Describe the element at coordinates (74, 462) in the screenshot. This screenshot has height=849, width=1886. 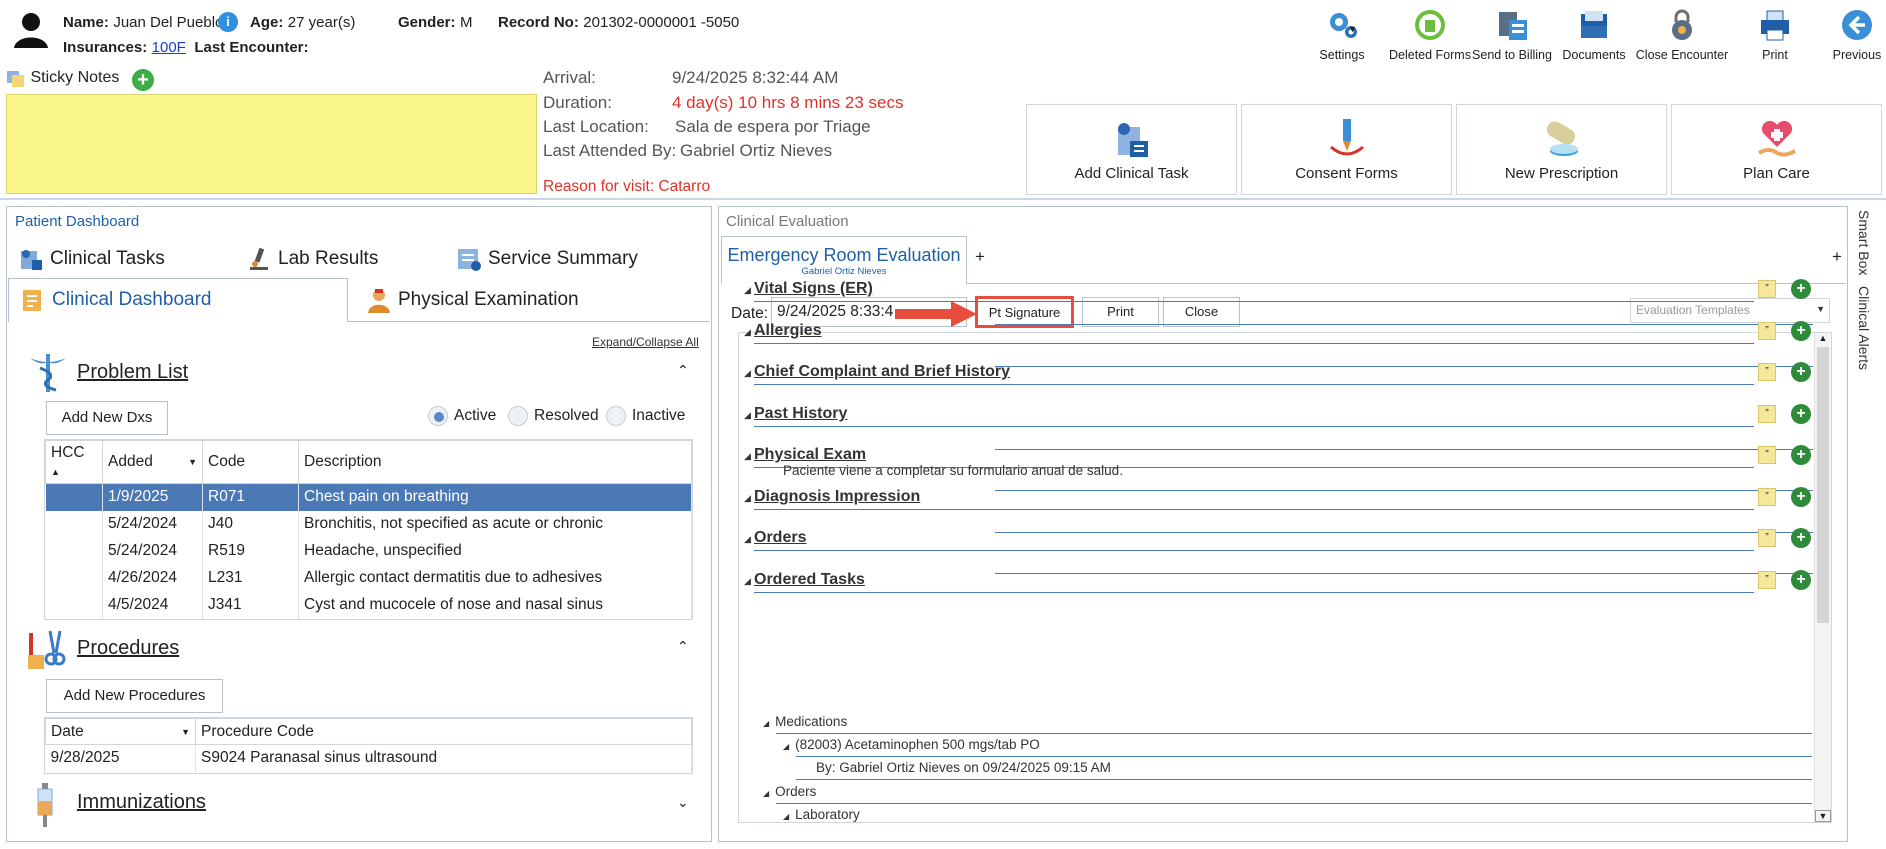
I see `column-header-hcc: HCC ▲` at that location.